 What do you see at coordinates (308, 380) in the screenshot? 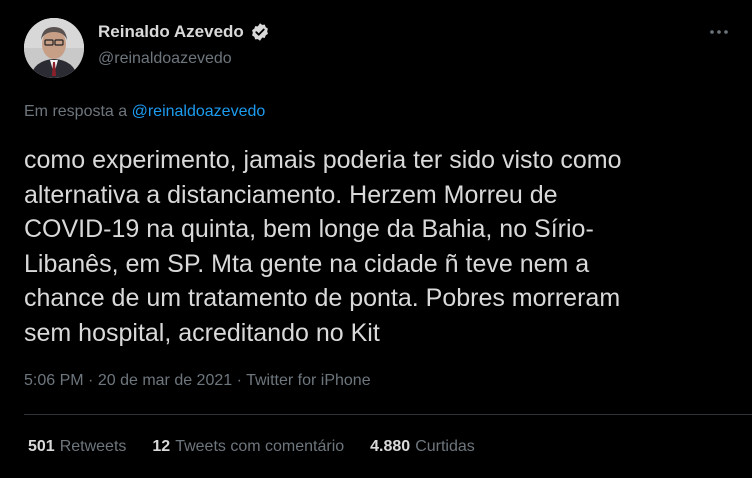
I see `tweet-source: Twitter for iPhone` at bounding box center [308, 380].